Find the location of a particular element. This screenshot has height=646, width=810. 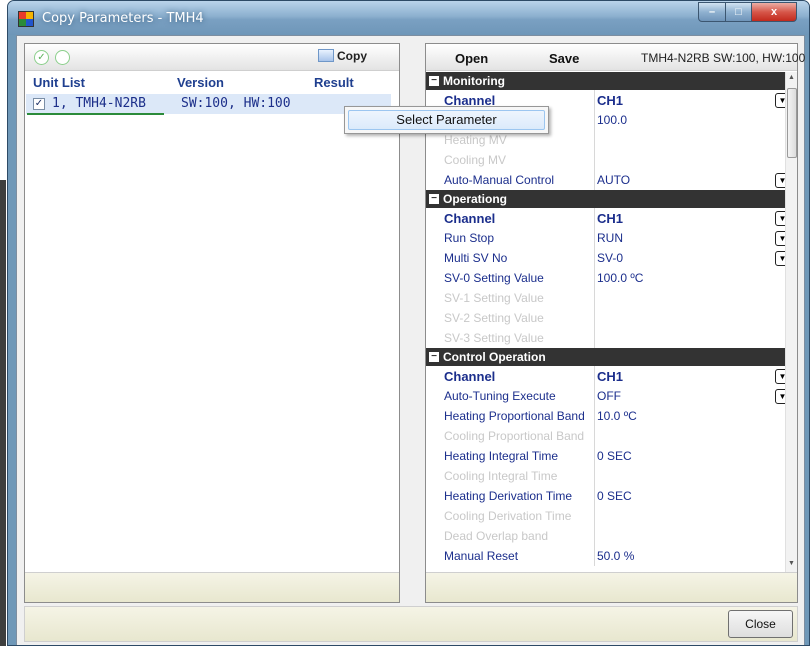

scroll-down-icon: ▼ is located at coordinates (791, 563).